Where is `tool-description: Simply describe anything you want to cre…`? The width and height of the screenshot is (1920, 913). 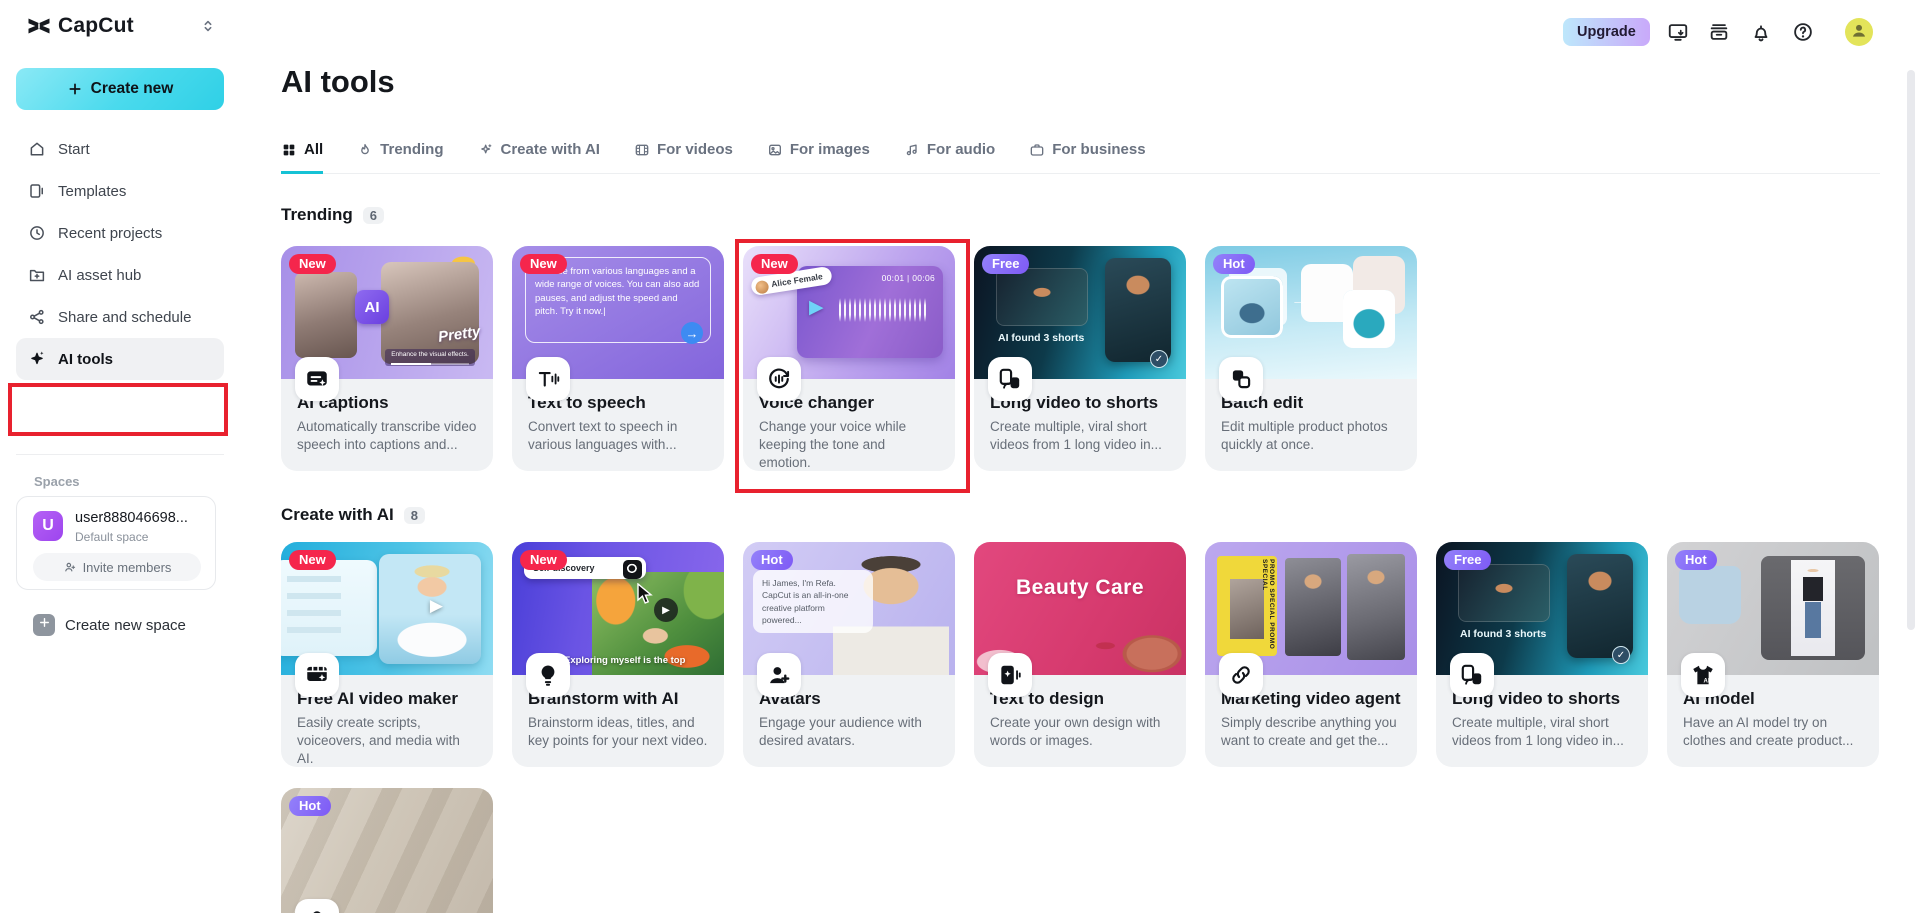
tool-description: Simply describe anything you want to cre… is located at coordinates (1309, 731).